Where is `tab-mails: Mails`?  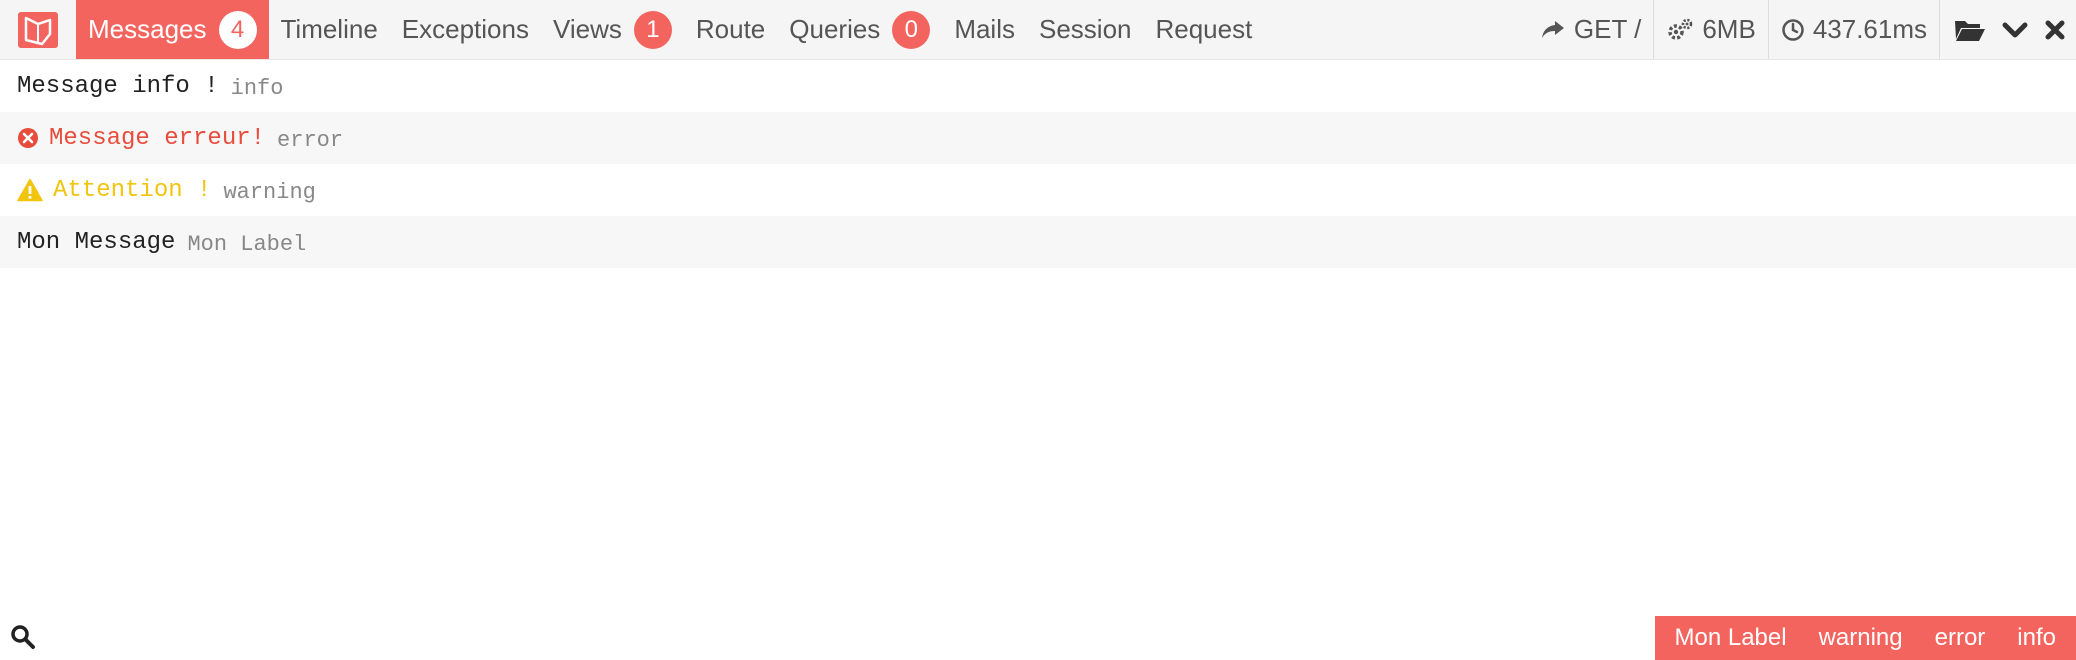 tab-mails: Mails is located at coordinates (984, 29).